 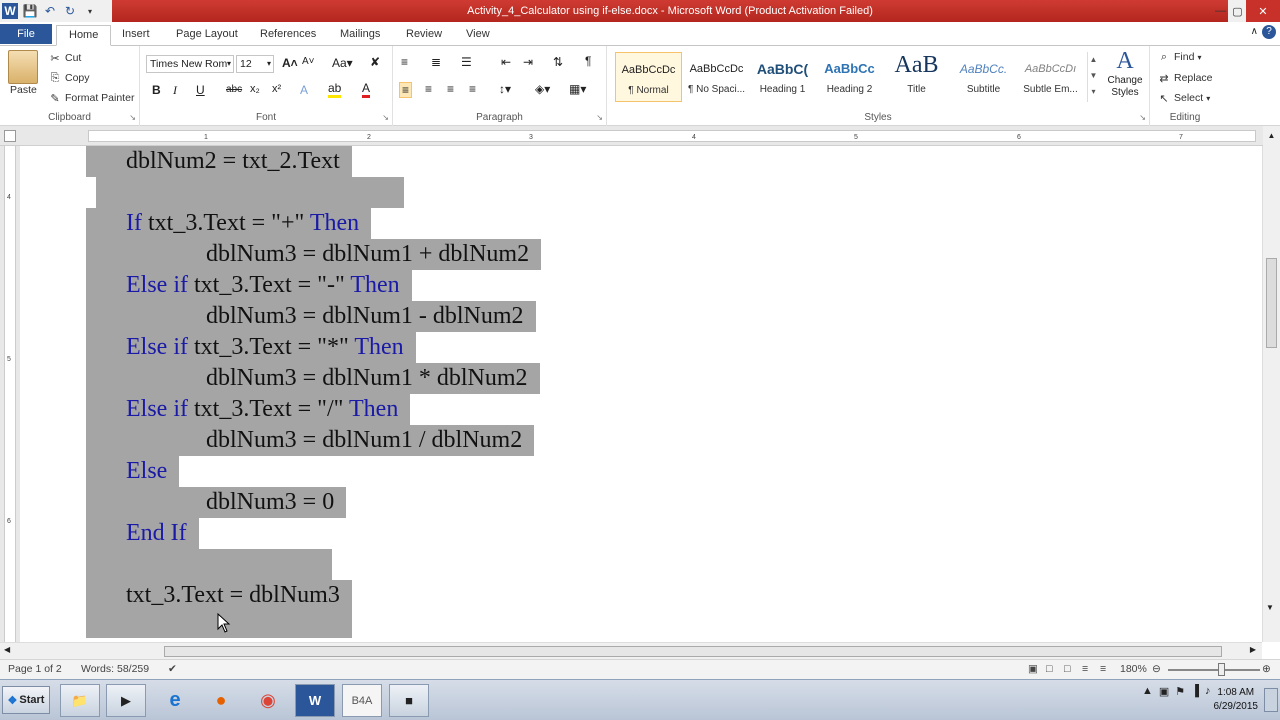 What do you see at coordinates (362, 700) in the screenshot?
I see `b4a-icon: B4A` at bounding box center [362, 700].